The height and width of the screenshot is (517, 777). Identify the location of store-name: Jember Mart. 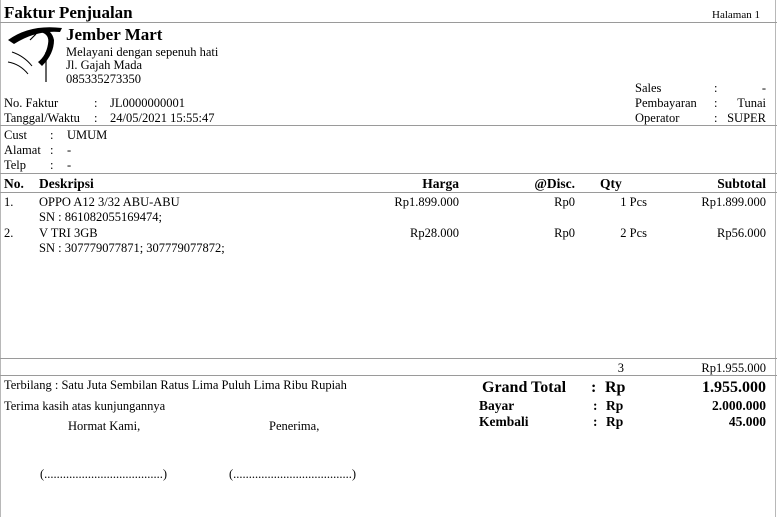
(114, 34).